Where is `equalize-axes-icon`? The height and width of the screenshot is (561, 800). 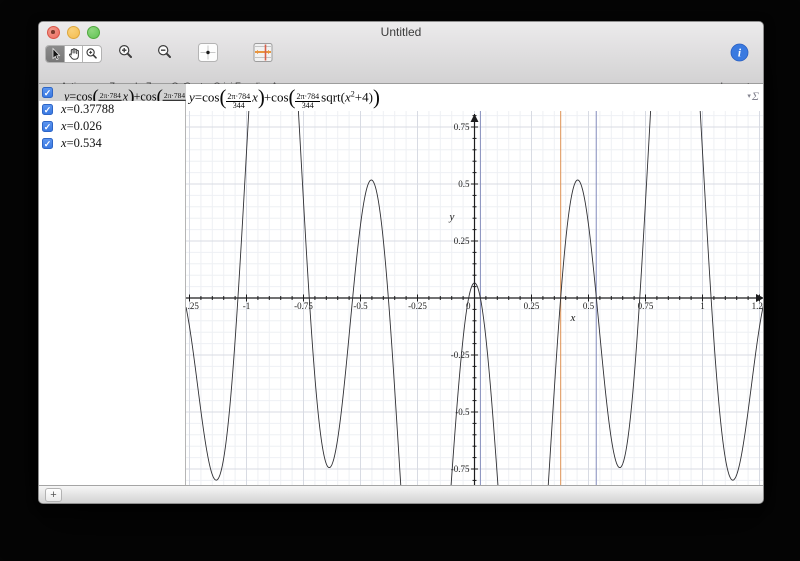
equalize-axes-icon is located at coordinates (262, 52).